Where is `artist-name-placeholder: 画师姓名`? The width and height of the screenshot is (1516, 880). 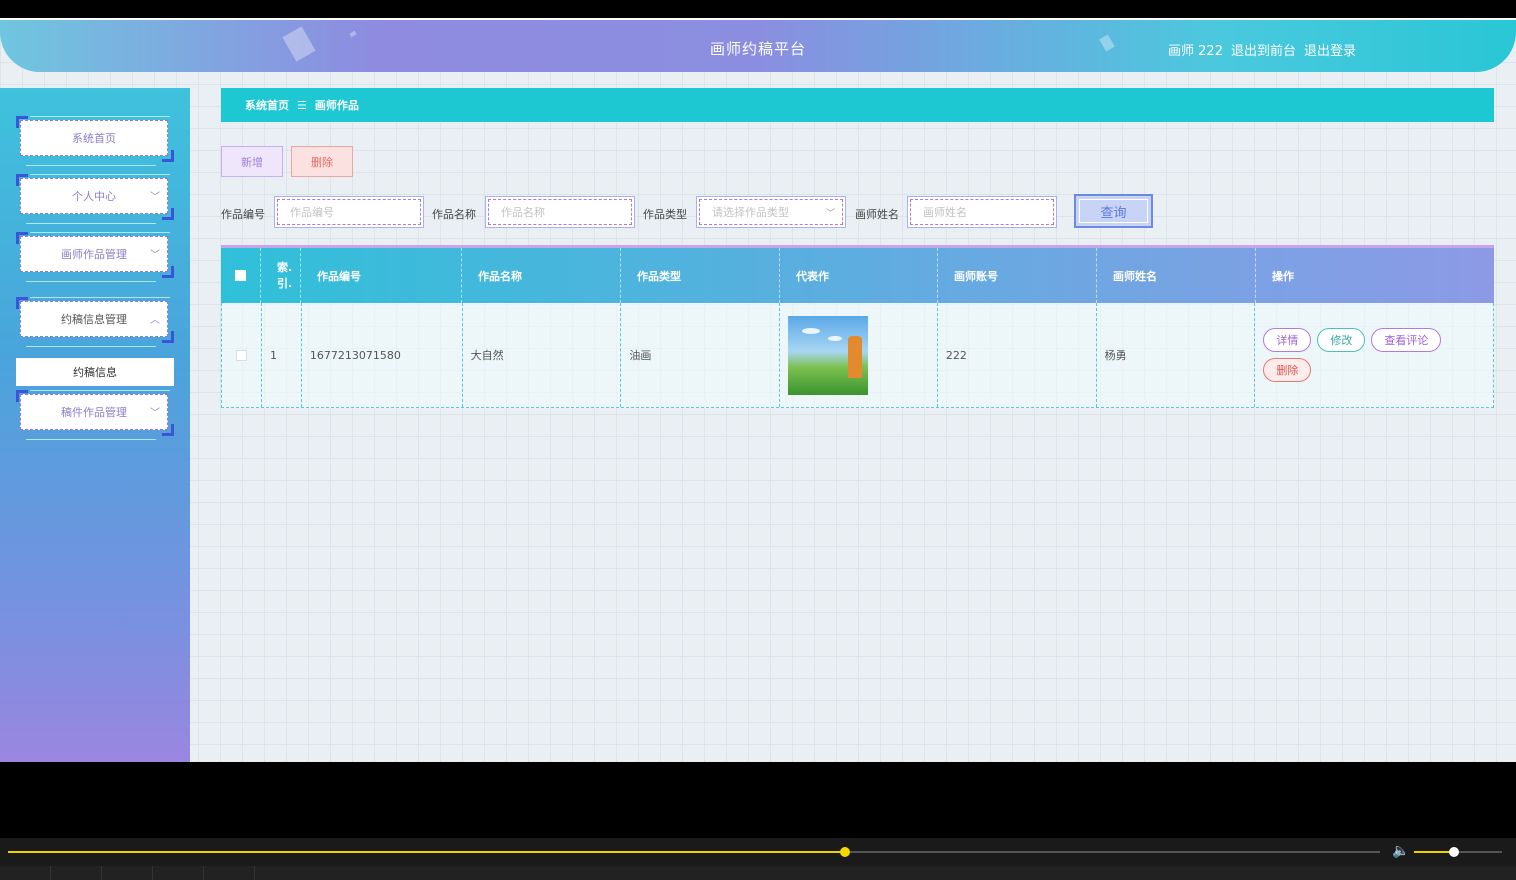
artist-name-placeholder: 画师姓名 is located at coordinates (982, 212).